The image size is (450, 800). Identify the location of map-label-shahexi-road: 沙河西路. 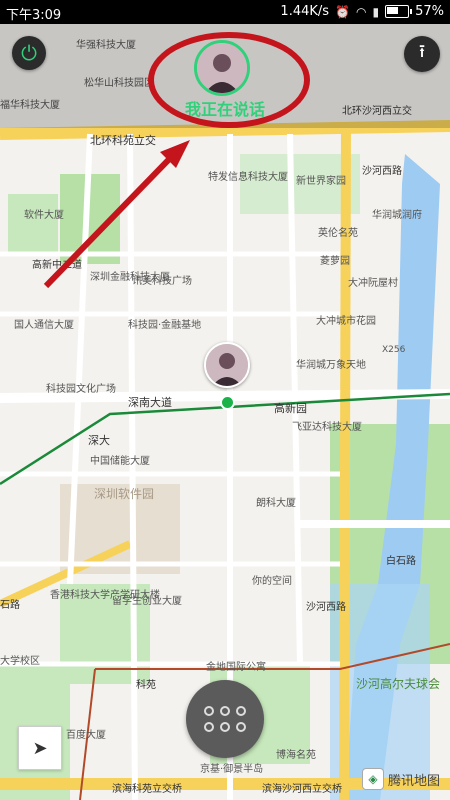
(382, 170).